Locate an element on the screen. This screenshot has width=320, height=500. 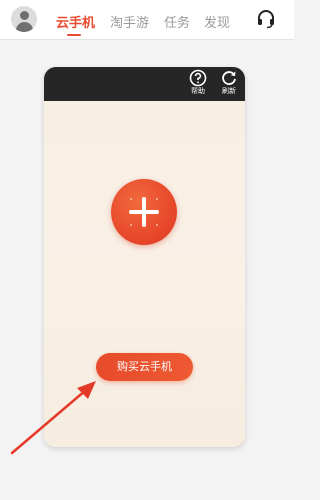
help-icon is located at coordinates (198, 78).